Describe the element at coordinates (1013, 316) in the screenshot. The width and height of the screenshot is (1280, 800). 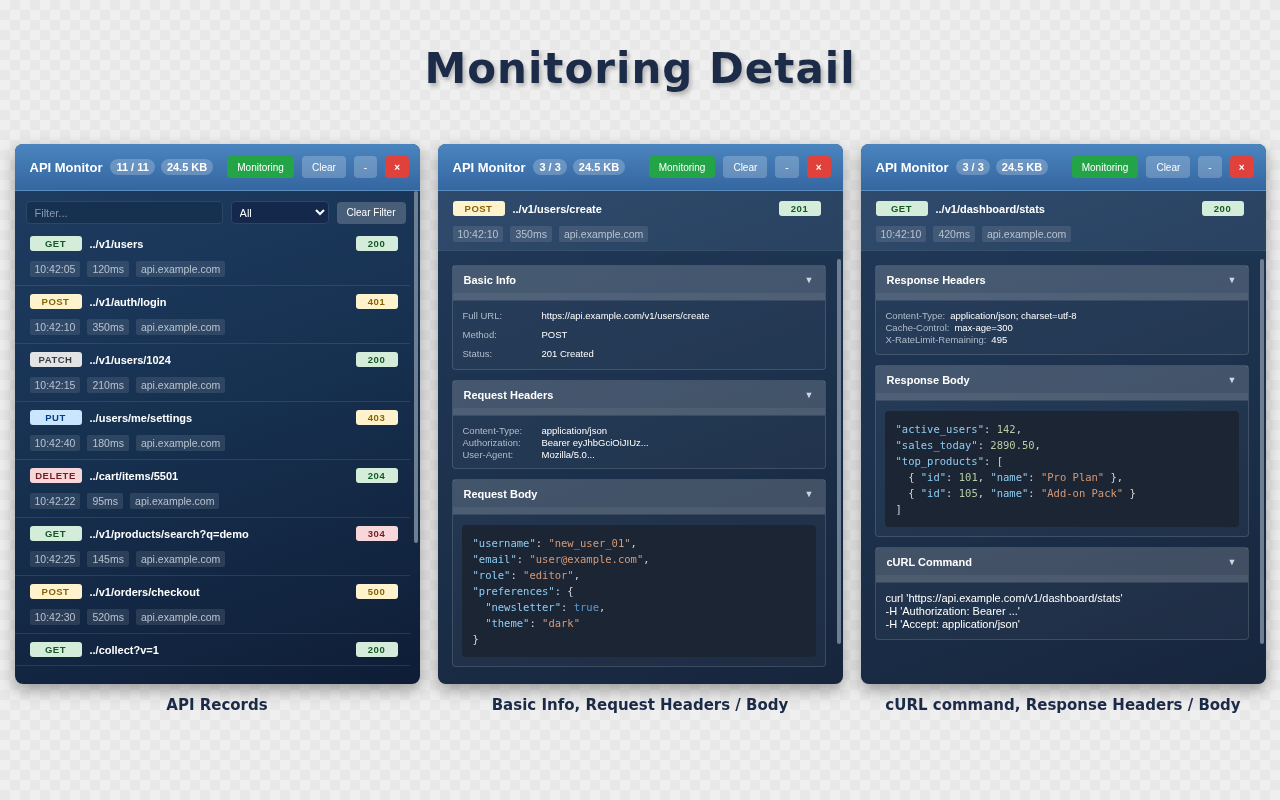
I see `header-value: application/json; charset=utf-8` at that location.